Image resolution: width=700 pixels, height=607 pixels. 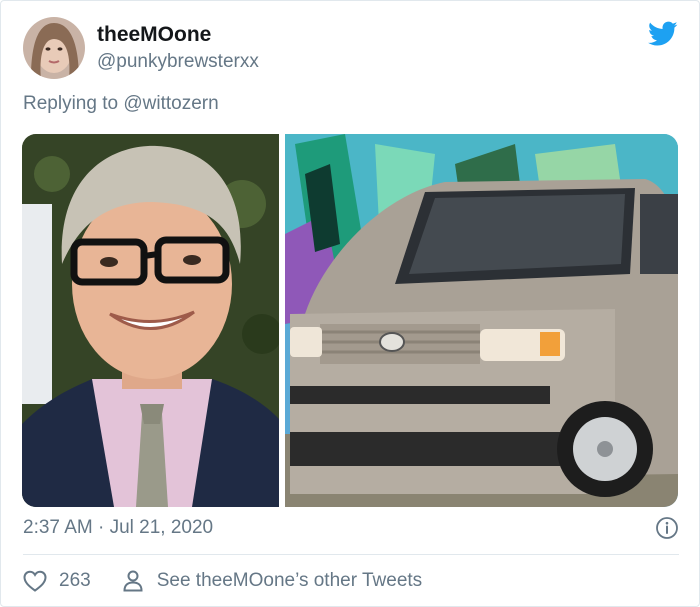 What do you see at coordinates (118, 528) in the screenshot?
I see `tweet-timestamp: 2:37 AM · Jul 21, 2020` at bounding box center [118, 528].